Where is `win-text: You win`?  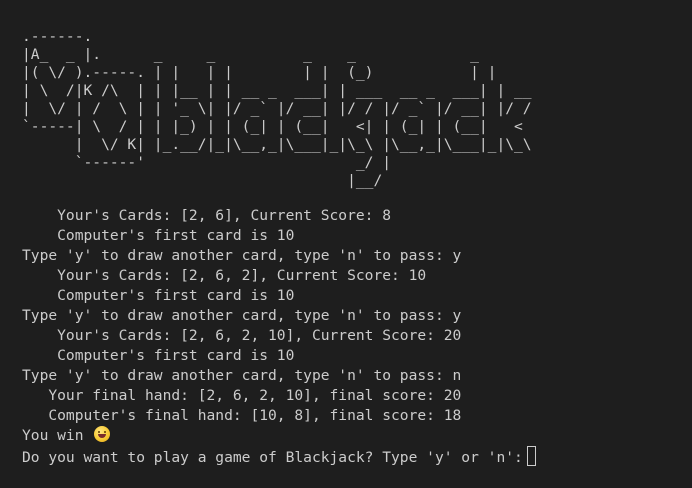
win-text: You win is located at coordinates (57, 435).